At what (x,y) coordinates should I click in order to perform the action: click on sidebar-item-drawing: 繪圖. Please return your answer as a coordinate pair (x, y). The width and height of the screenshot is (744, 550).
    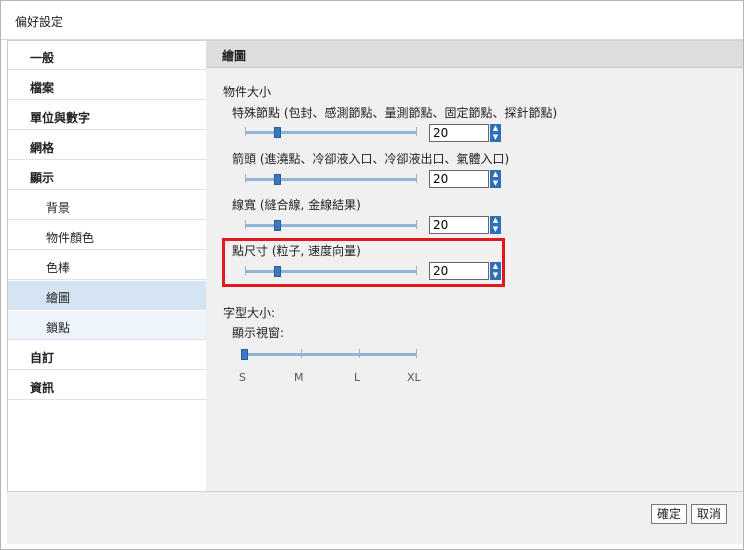
    Looking at the image, I should click on (107, 295).